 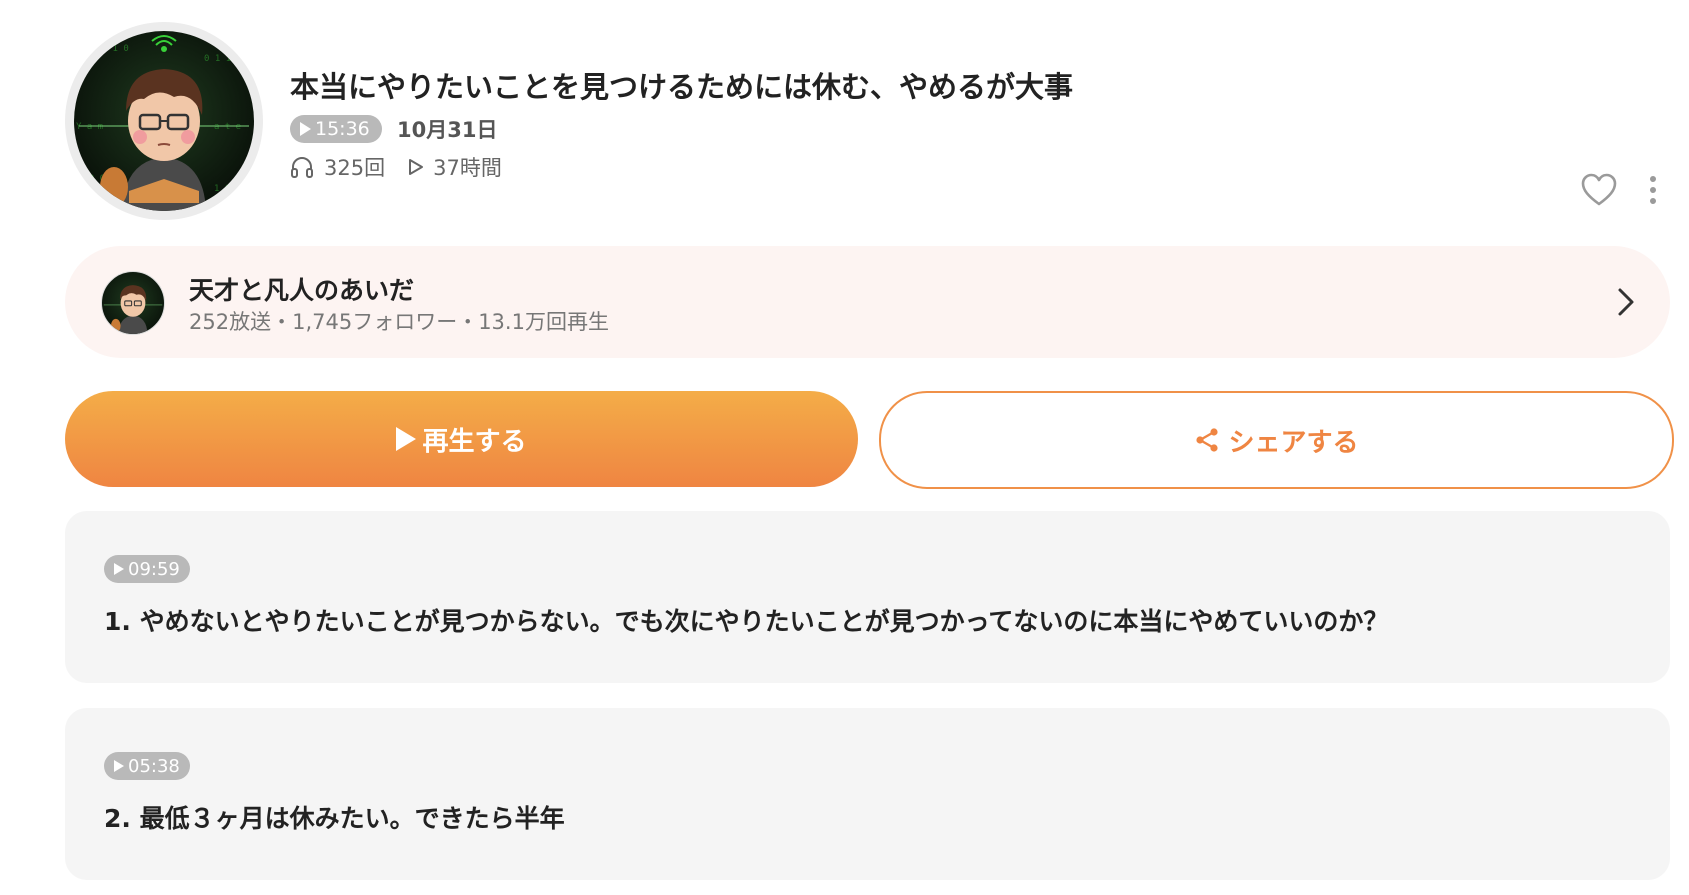 What do you see at coordinates (302, 167) in the screenshot?
I see `headphones-icon` at bounding box center [302, 167].